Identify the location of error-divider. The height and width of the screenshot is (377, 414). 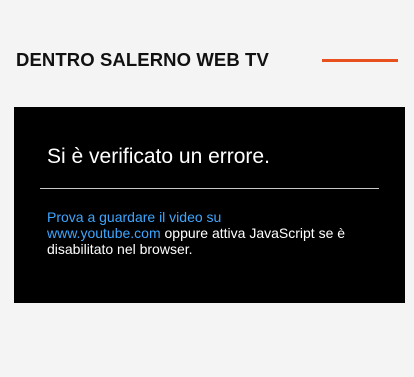
(209, 188).